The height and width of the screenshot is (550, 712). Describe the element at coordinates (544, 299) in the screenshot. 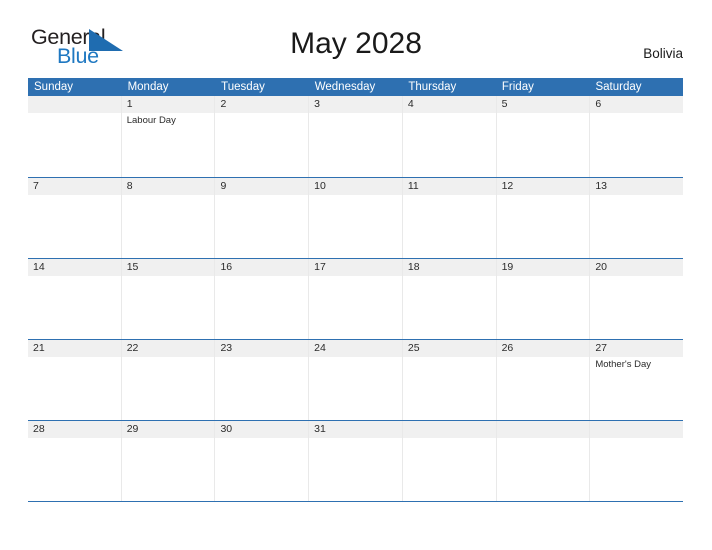

I see `day-cell: 19` at that location.